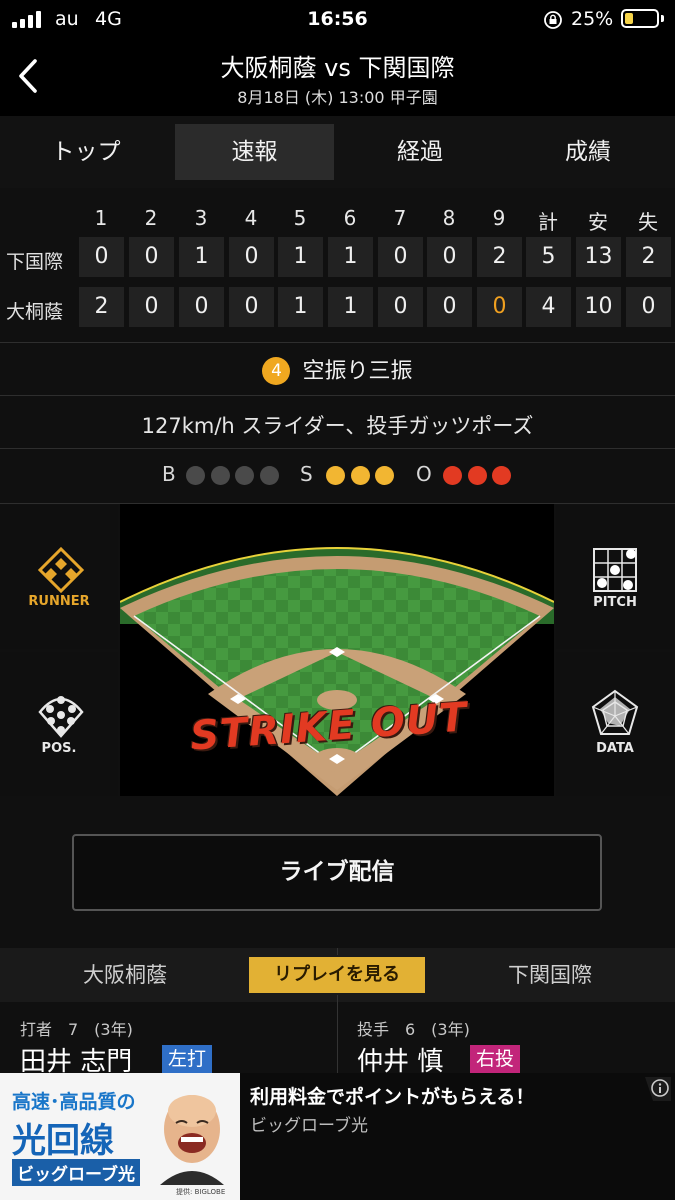 Image resolution: width=675 pixels, height=1200 pixels. What do you see at coordinates (350, 218) in the screenshot?
I see `scoreboard-column-header: 6` at bounding box center [350, 218].